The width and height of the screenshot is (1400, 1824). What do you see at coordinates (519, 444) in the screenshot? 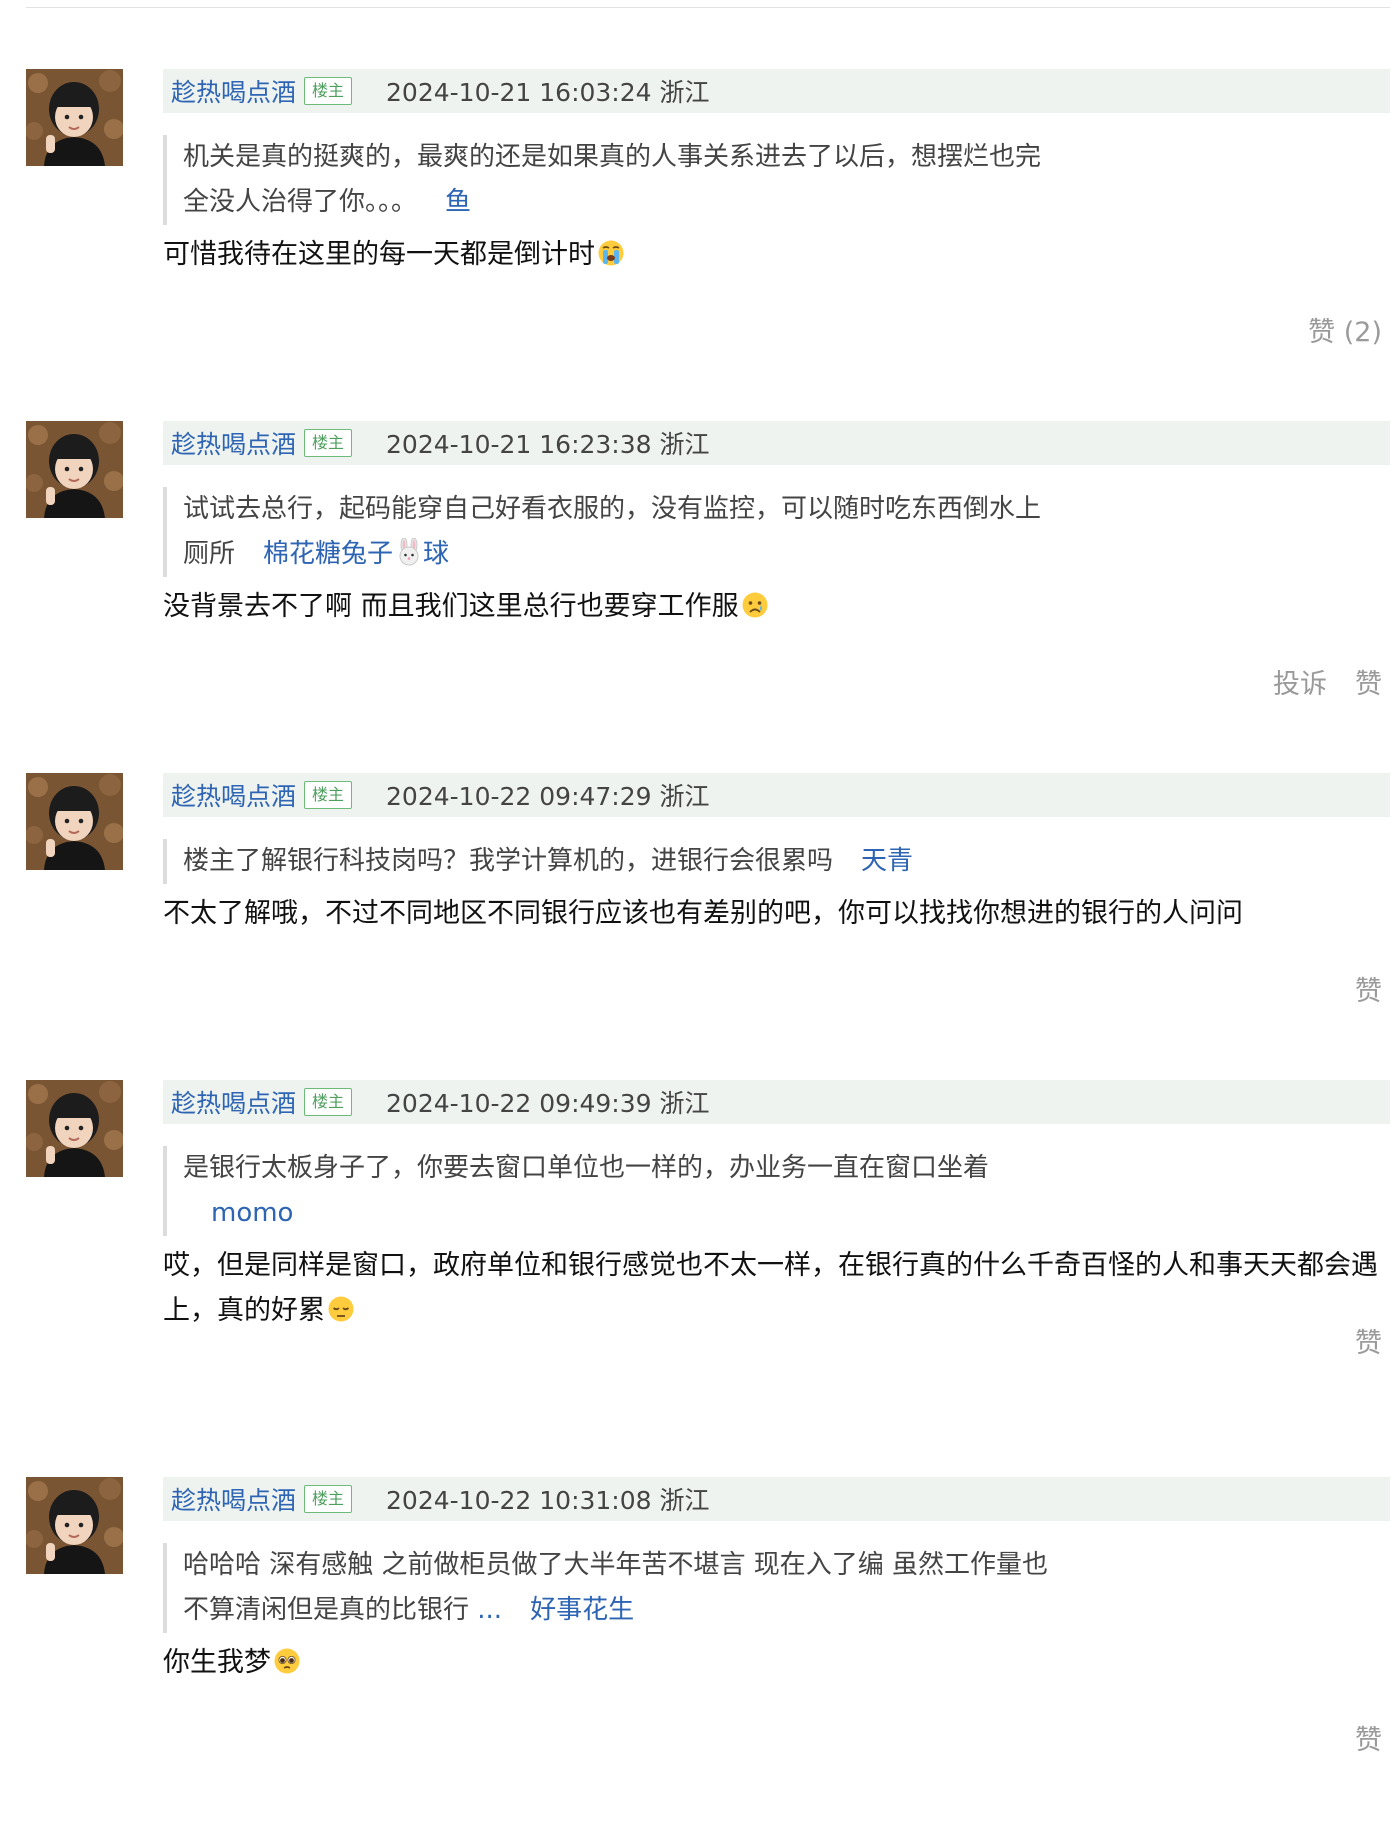
I see `timestamp: 2024-10-21 16:23:38` at bounding box center [519, 444].